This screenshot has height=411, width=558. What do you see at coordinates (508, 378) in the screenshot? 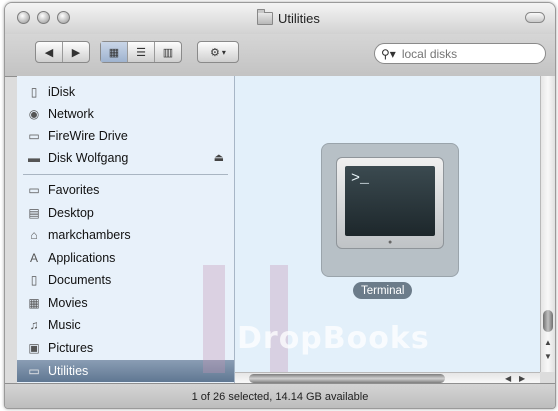
I see `scroll-left-icon: ◀` at bounding box center [508, 378].